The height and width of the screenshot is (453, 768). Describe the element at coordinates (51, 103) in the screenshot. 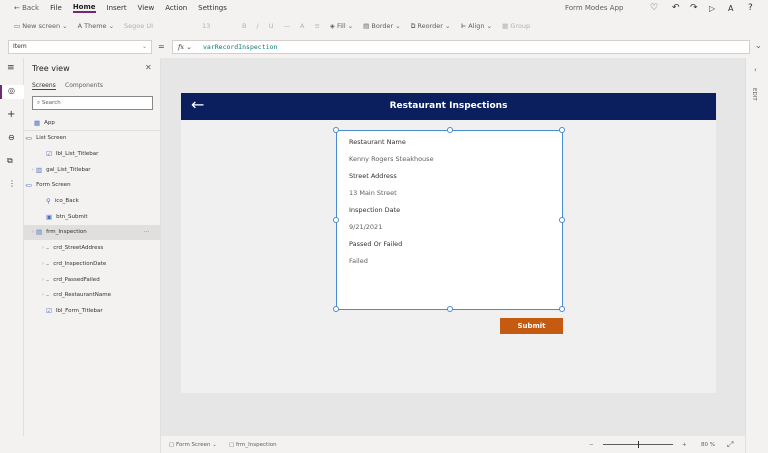

I see `search-placeholder: Search` at that location.